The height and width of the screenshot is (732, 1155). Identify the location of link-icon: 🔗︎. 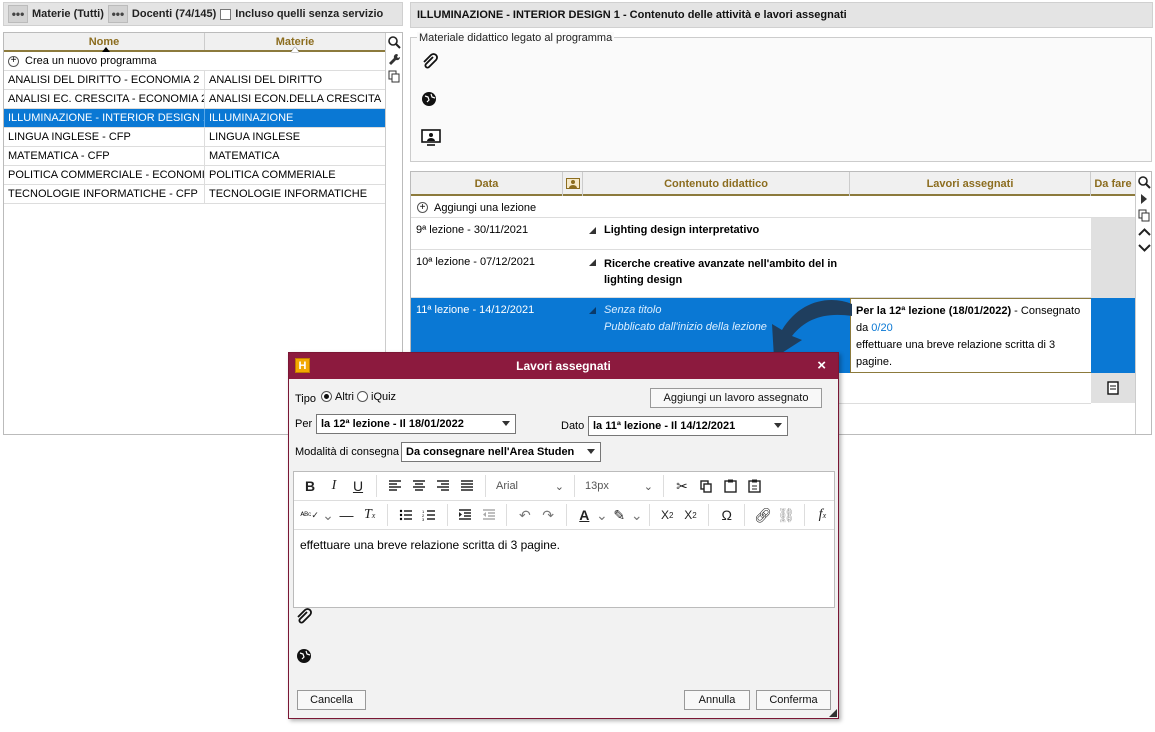
(762, 515).